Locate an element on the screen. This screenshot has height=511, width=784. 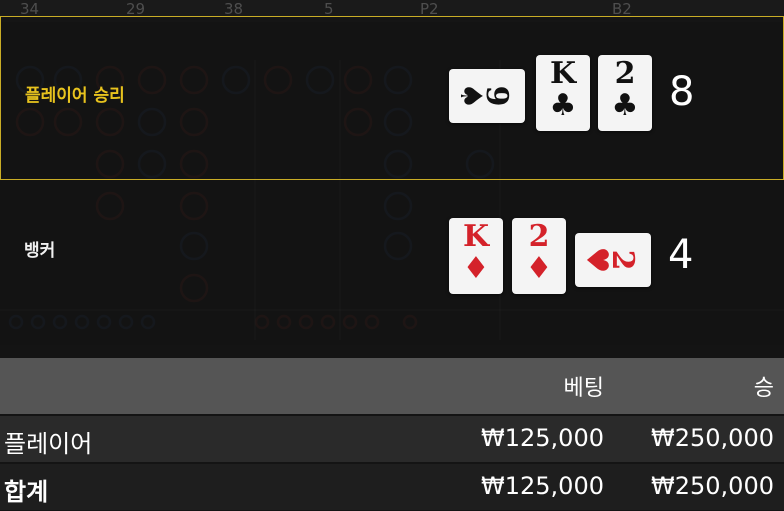
banker-card-2: 2 ♦ is located at coordinates (539, 256).